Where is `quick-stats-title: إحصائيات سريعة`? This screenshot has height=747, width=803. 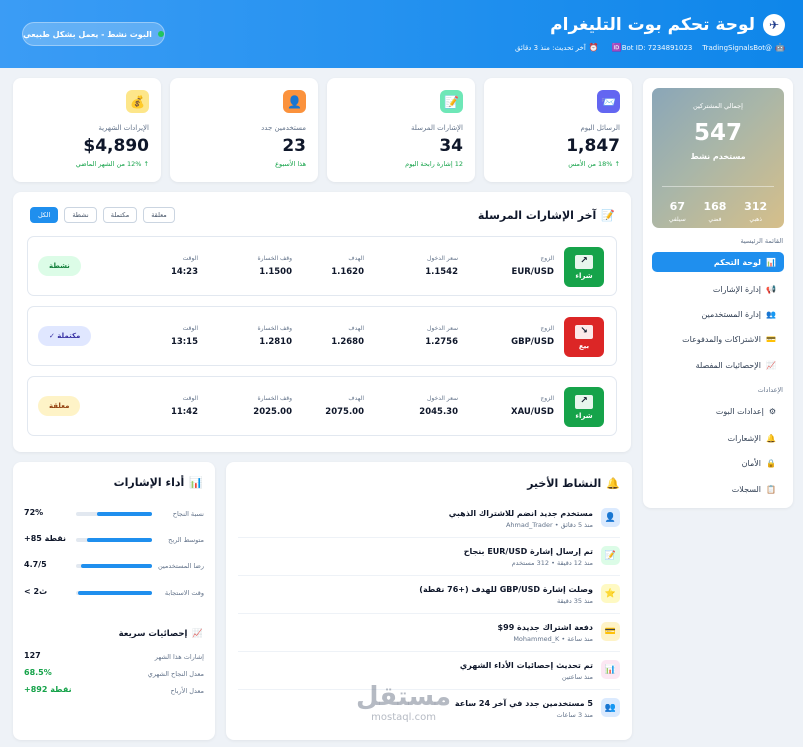
quick-stats-title: إحصائيات سريعة is located at coordinates (153, 634).